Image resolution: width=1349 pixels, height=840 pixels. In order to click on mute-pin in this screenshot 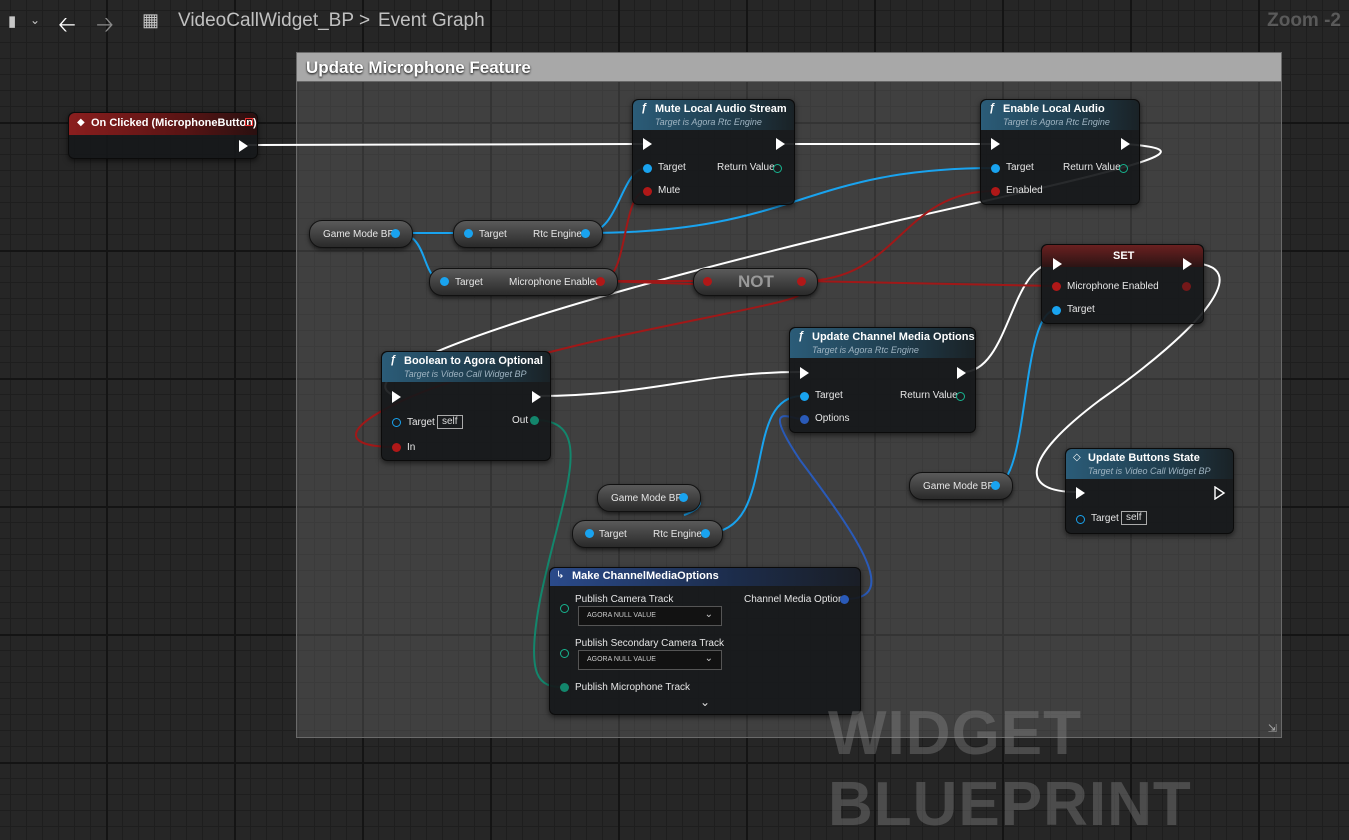, I will do `click(647, 191)`.